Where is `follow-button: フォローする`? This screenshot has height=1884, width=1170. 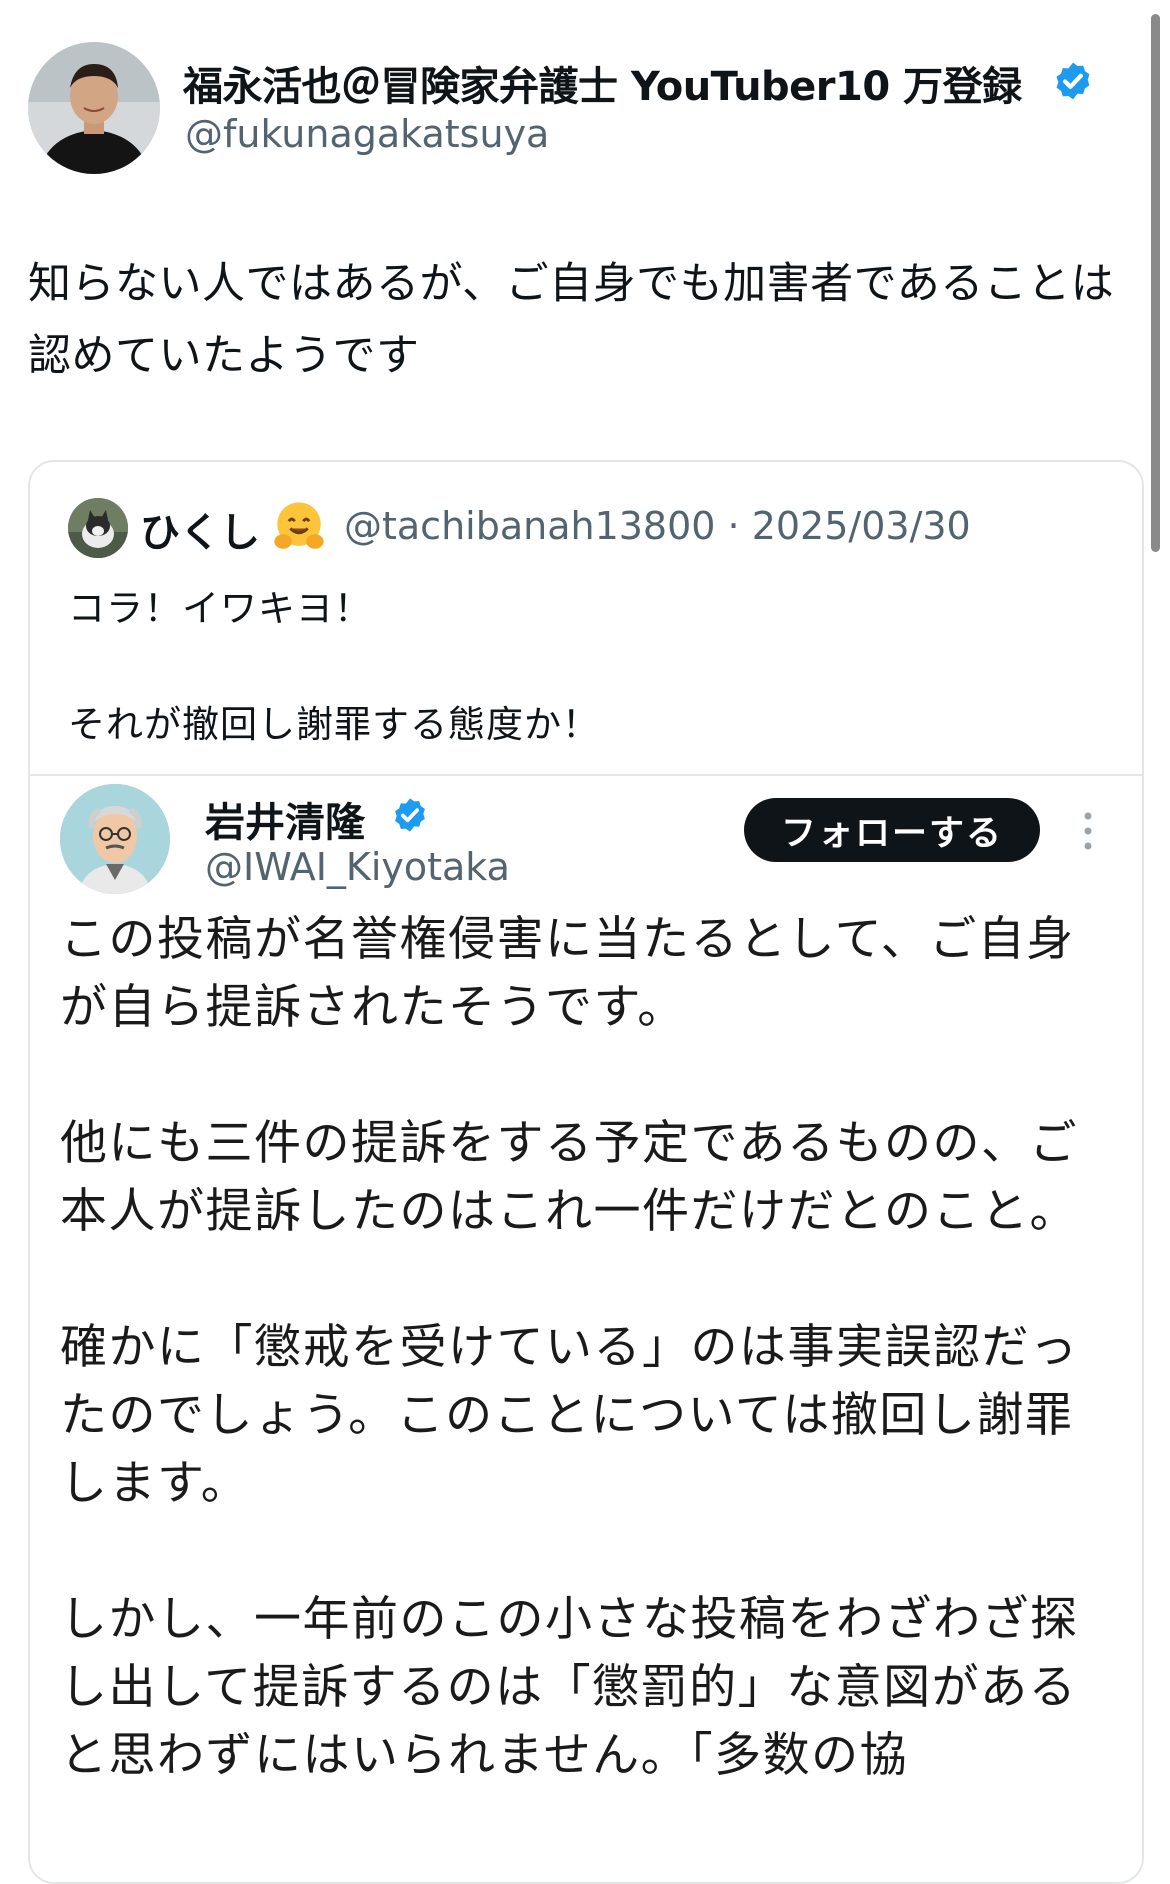
follow-button: フォローする is located at coordinates (892, 830).